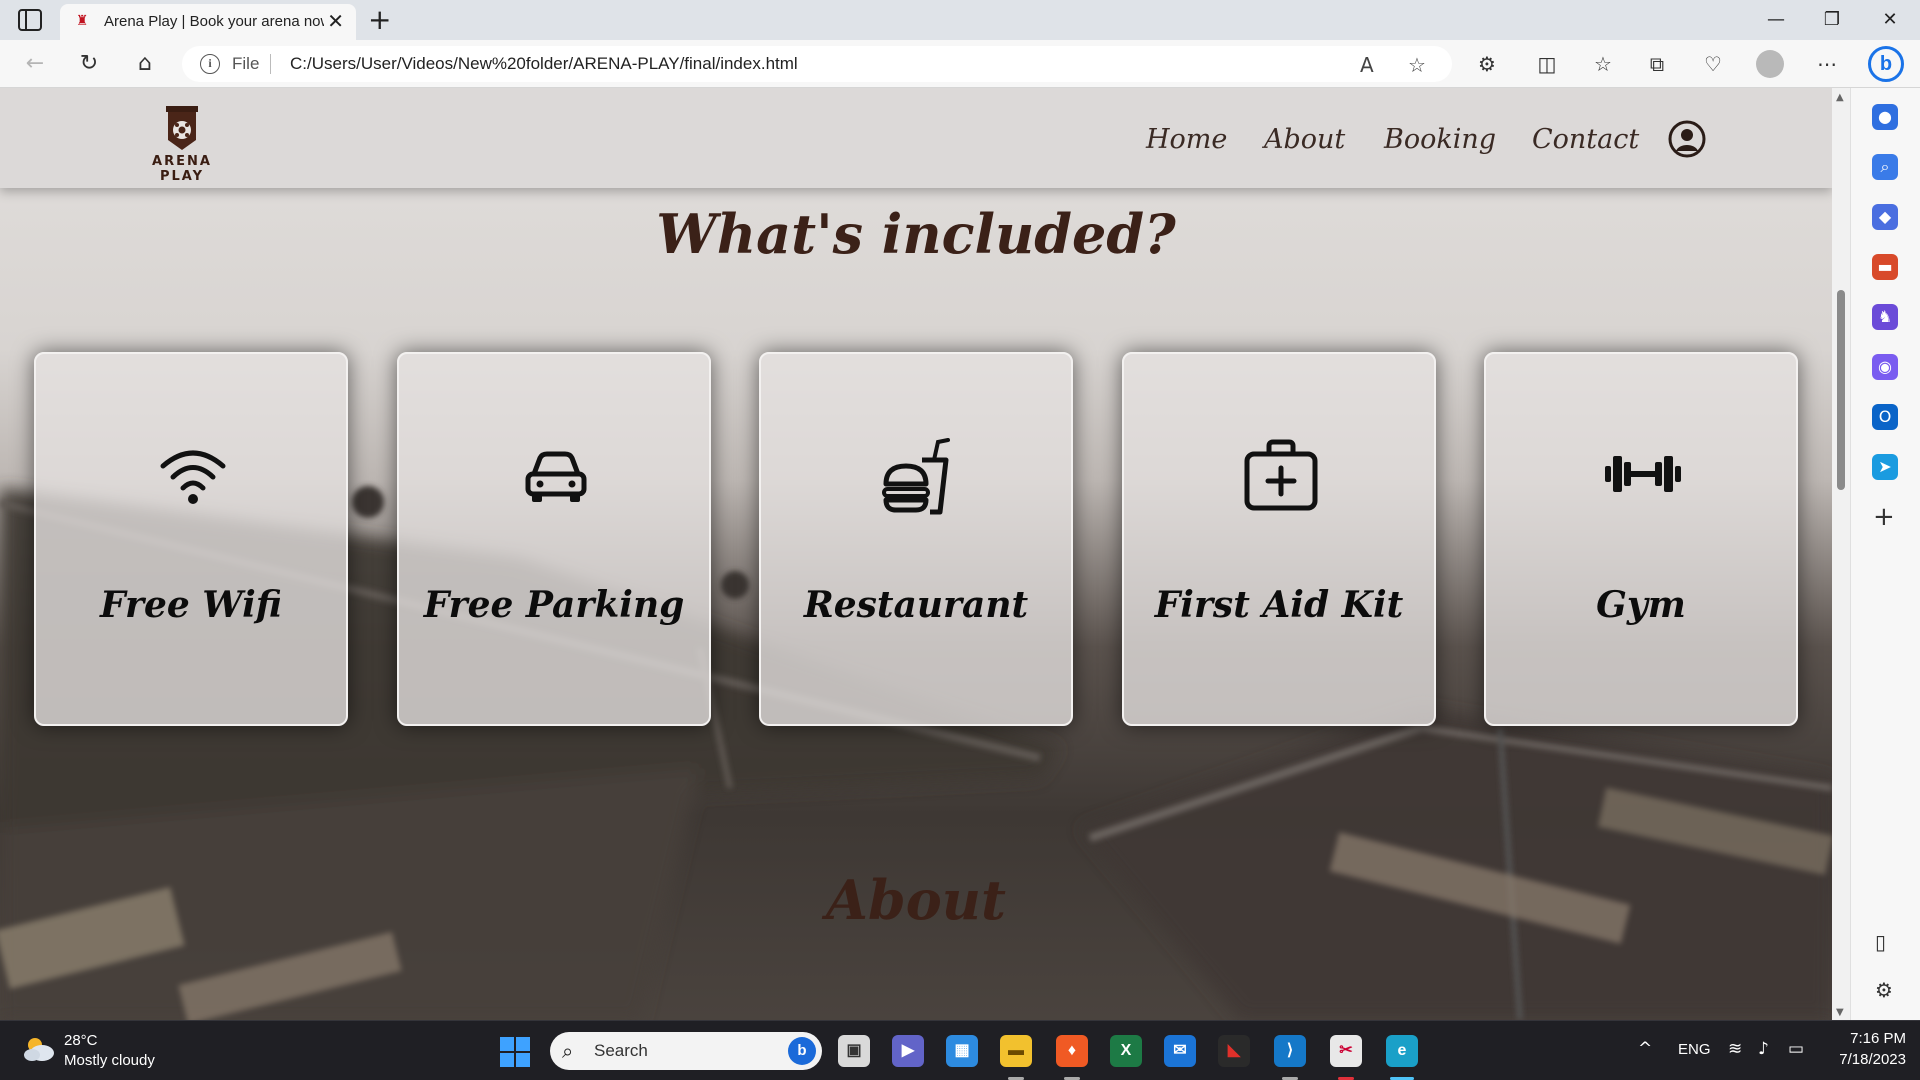  What do you see at coordinates (191, 605) in the screenshot?
I see `feature-label: Free Wifi` at bounding box center [191, 605].